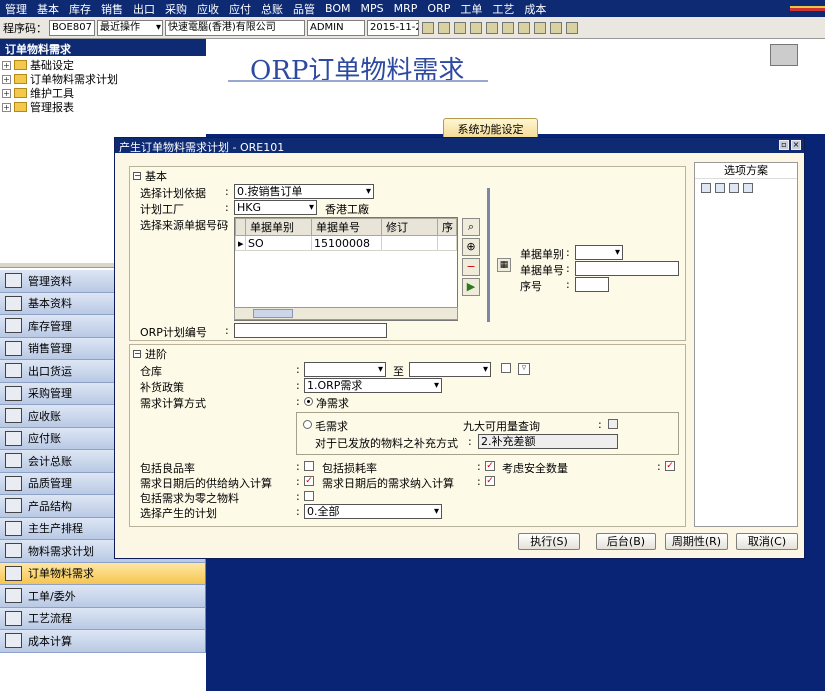  Describe the element at coordinates (599, 252) in the screenshot. I see `doc-type-select` at that location.